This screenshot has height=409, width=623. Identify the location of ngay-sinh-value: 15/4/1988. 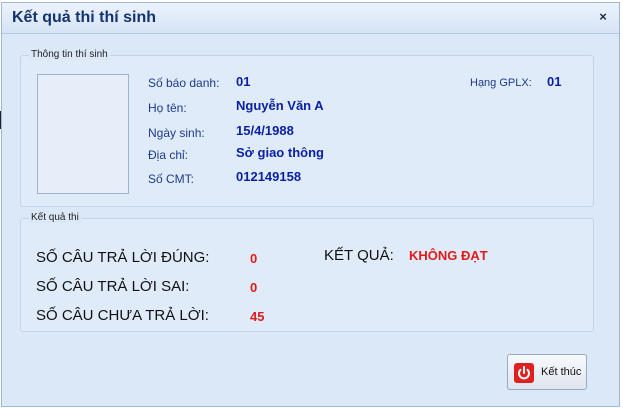
(265, 130).